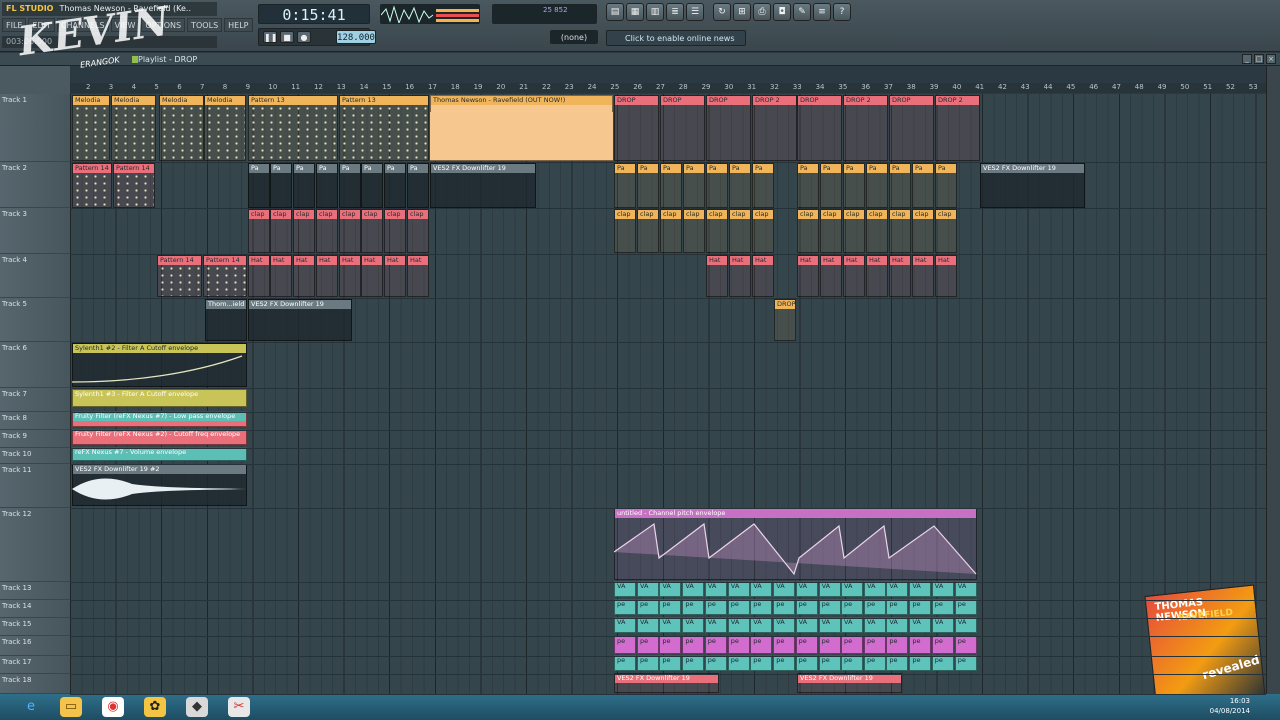 The height and width of the screenshot is (720, 1280). I want to click on maximize-icon: □, so click(1259, 59).